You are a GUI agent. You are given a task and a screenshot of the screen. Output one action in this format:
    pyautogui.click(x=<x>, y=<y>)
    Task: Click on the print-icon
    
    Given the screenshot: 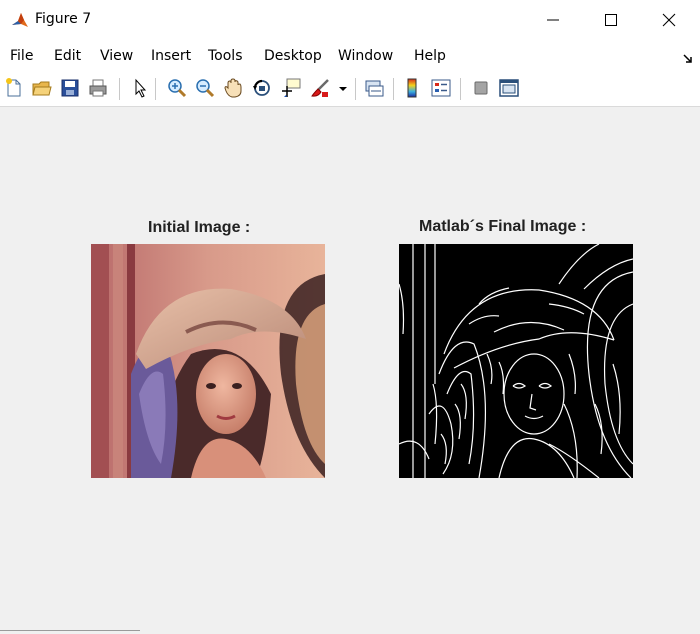 What is the action you would take?
    pyautogui.click(x=98, y=88)
    